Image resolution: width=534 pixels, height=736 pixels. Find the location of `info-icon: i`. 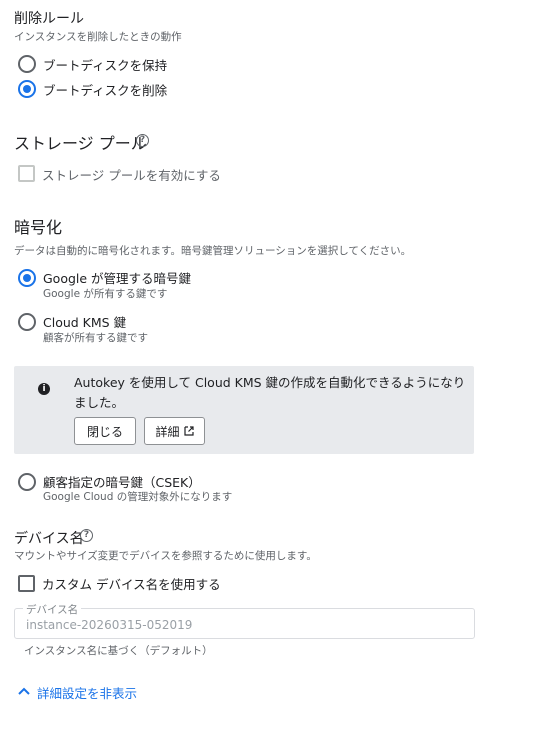

info-icon: i is located at coordinates (44, 389).